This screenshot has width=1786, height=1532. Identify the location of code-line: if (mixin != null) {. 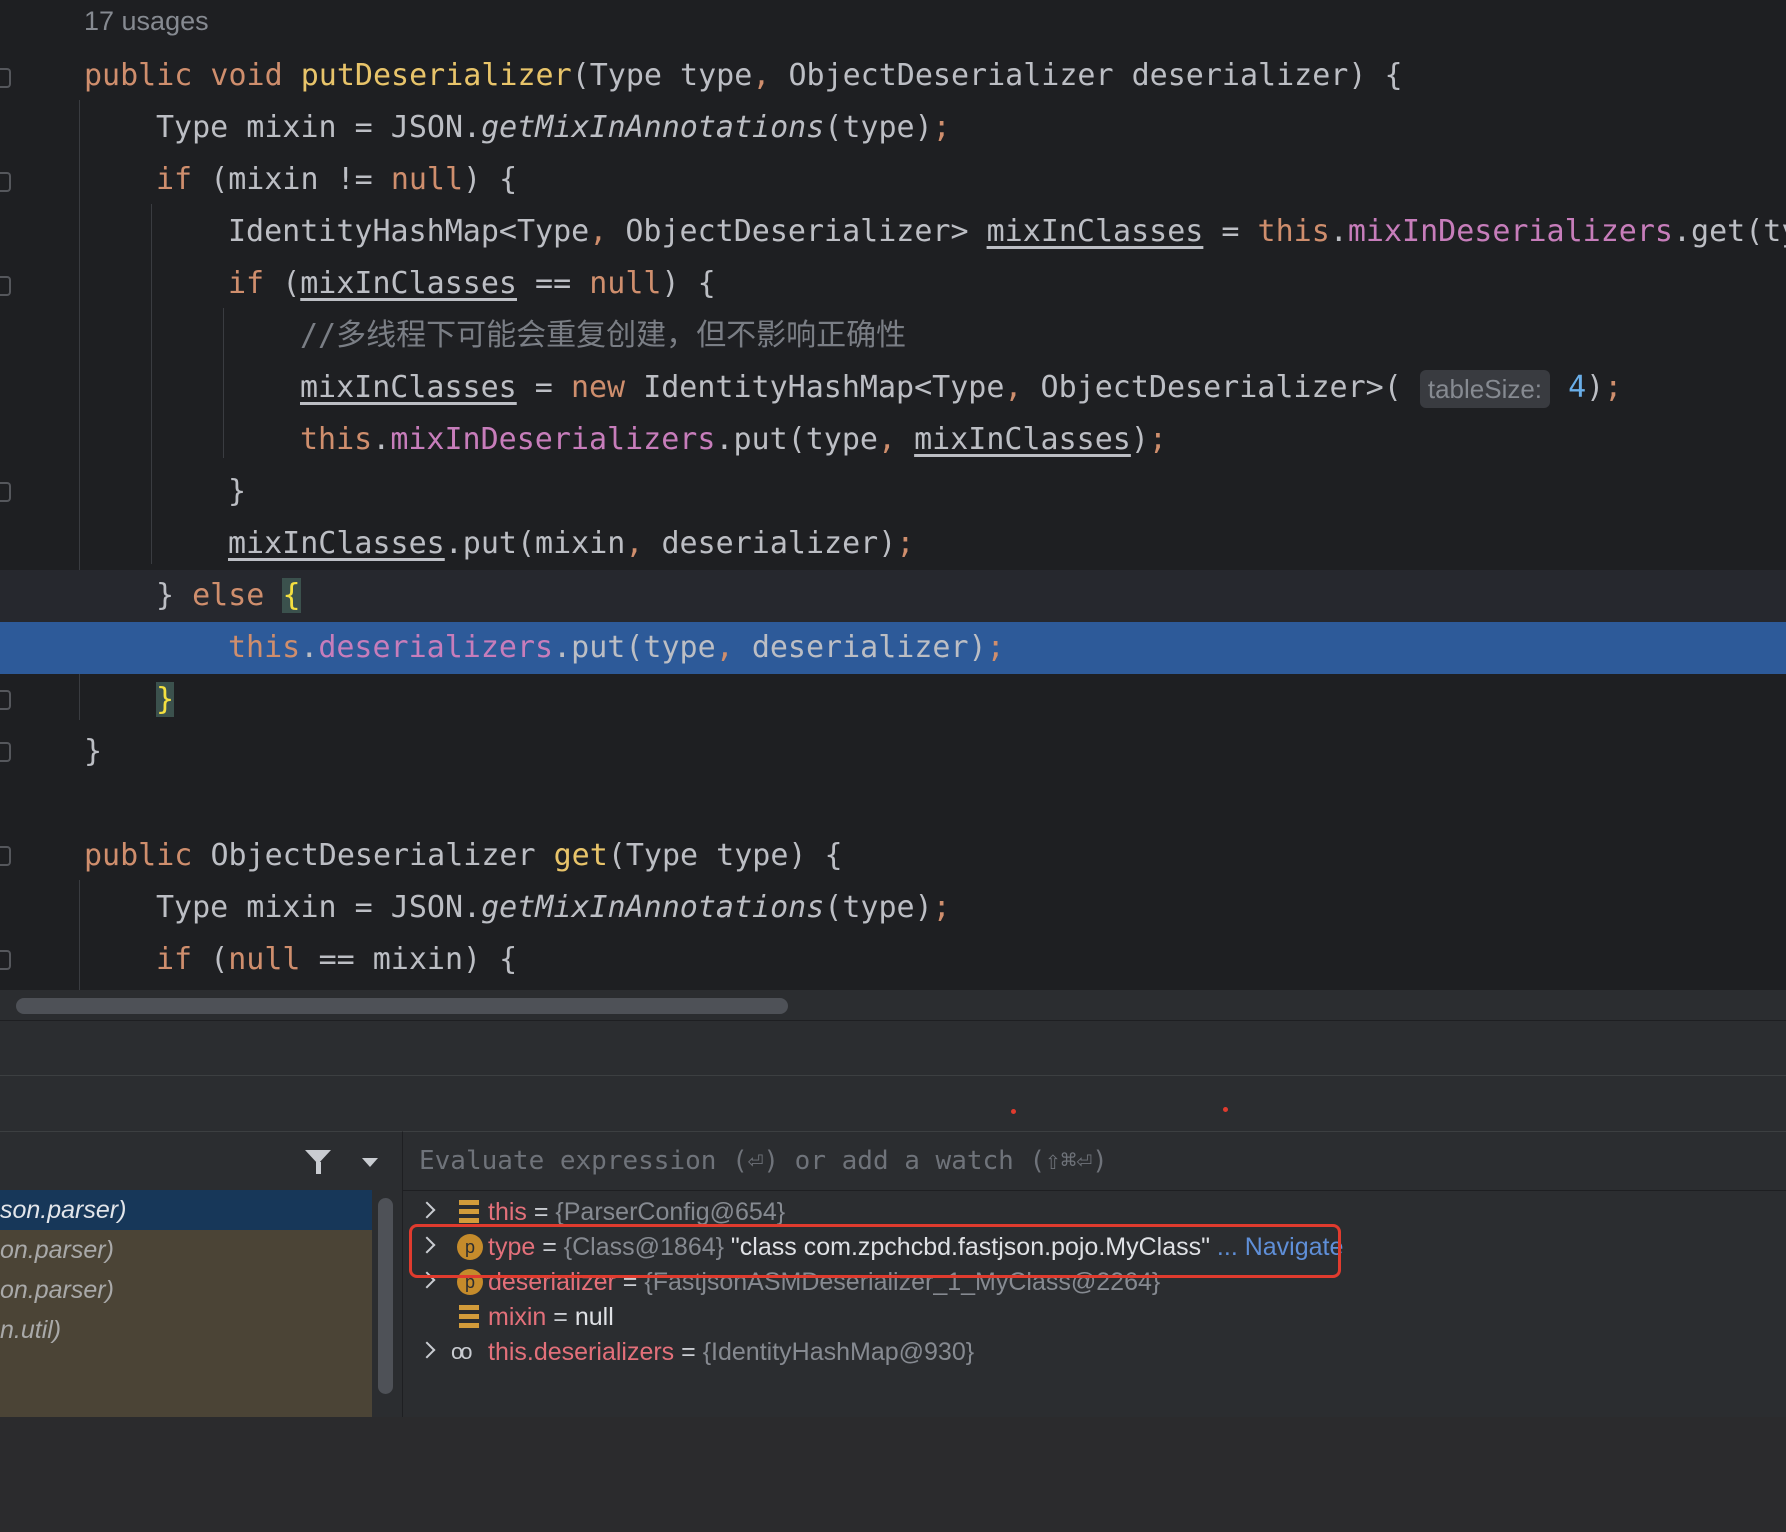
(893, 180).